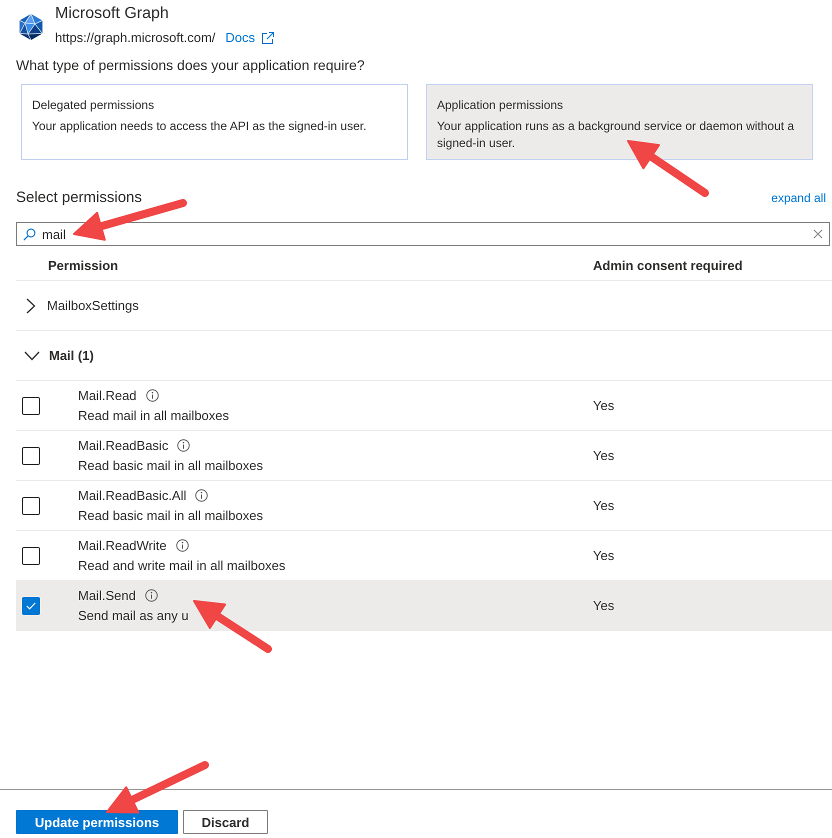 The image size is (832, 838). Describe the element at coordinates (818, 234) in the screenshot. I see `clear-icon` at that location.